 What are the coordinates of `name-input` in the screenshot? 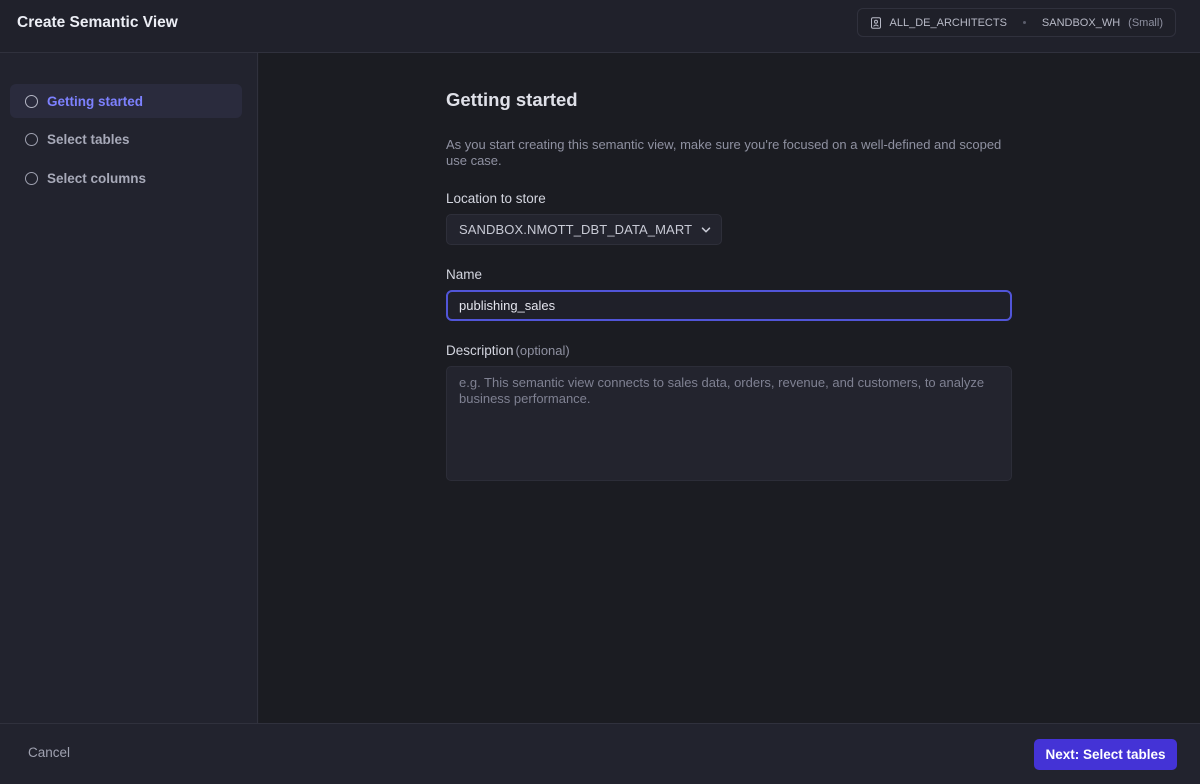 It's located at (729, 305).